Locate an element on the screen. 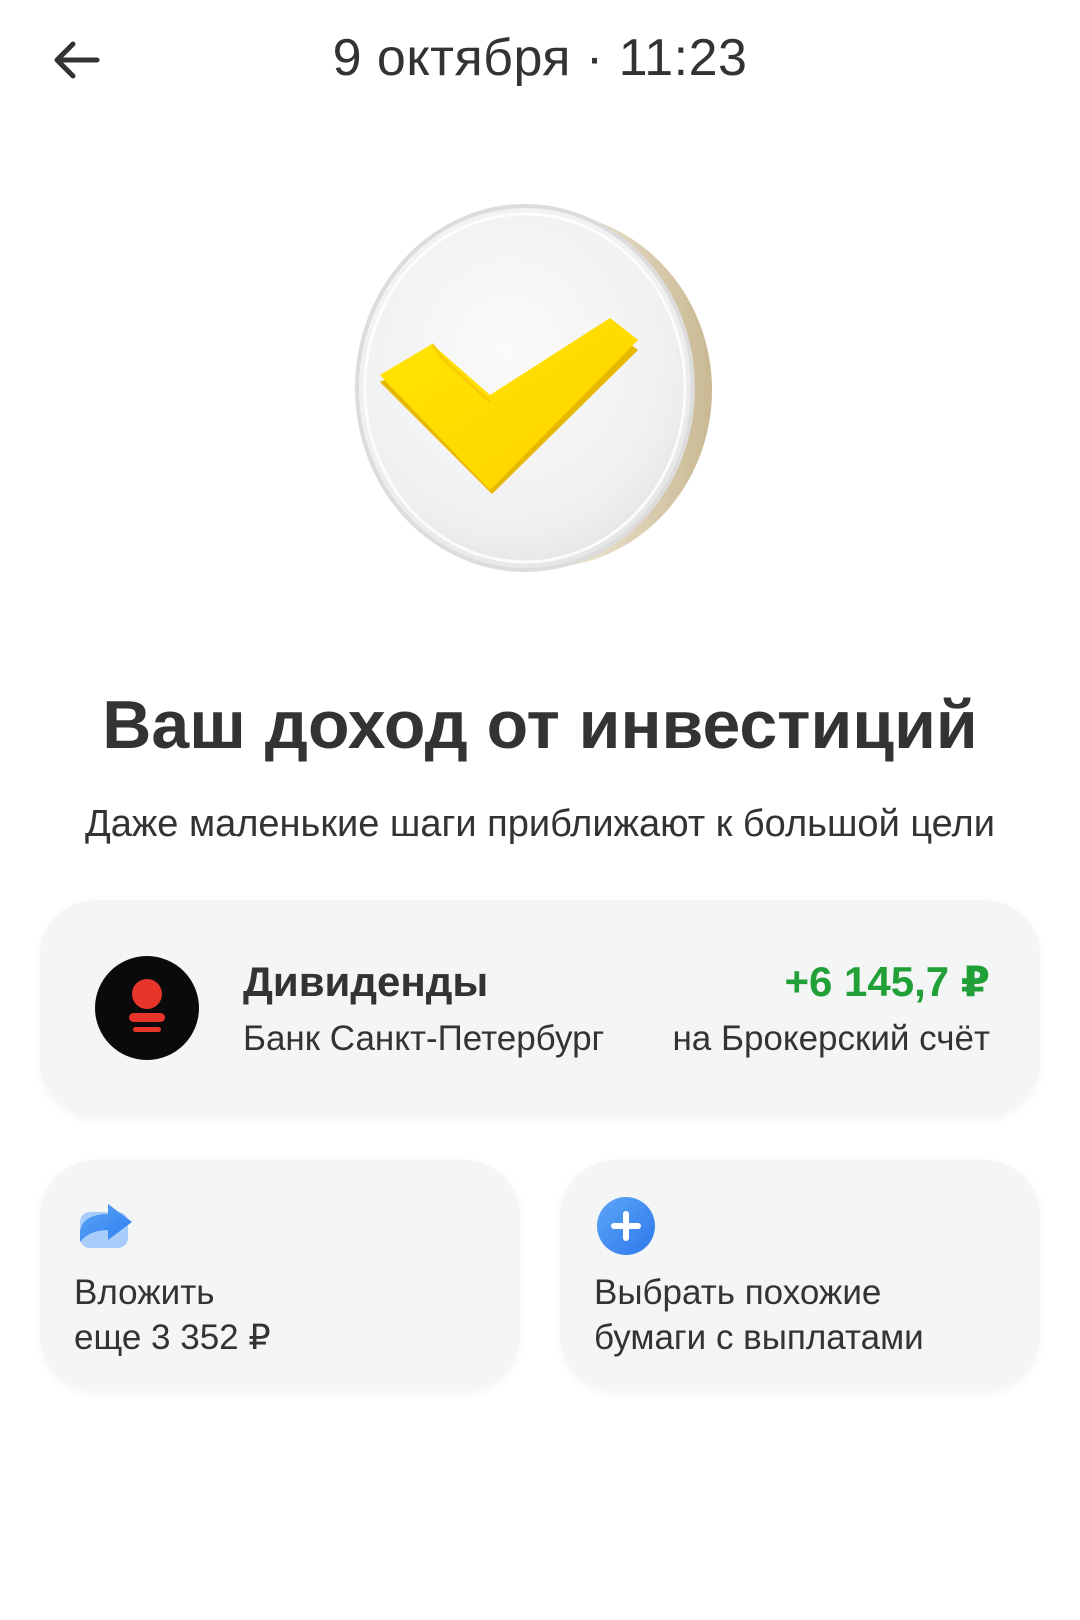 The width and height of the screenshot is (1080, 1620). text-fade is located at coordinates (633, 1039).